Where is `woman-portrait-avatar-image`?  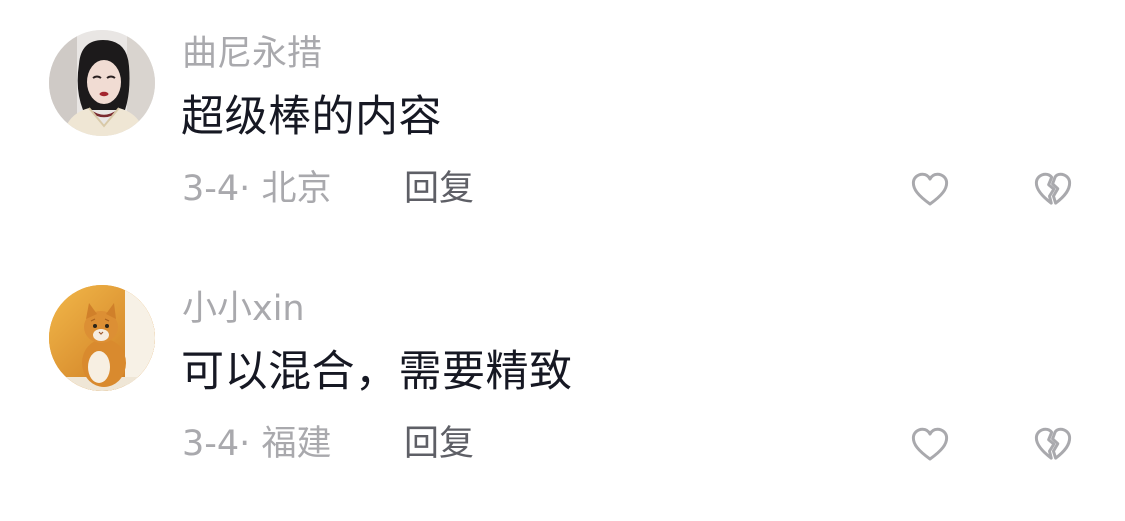 woman-portrait-avatar-image is located at coordinates (102, 83).